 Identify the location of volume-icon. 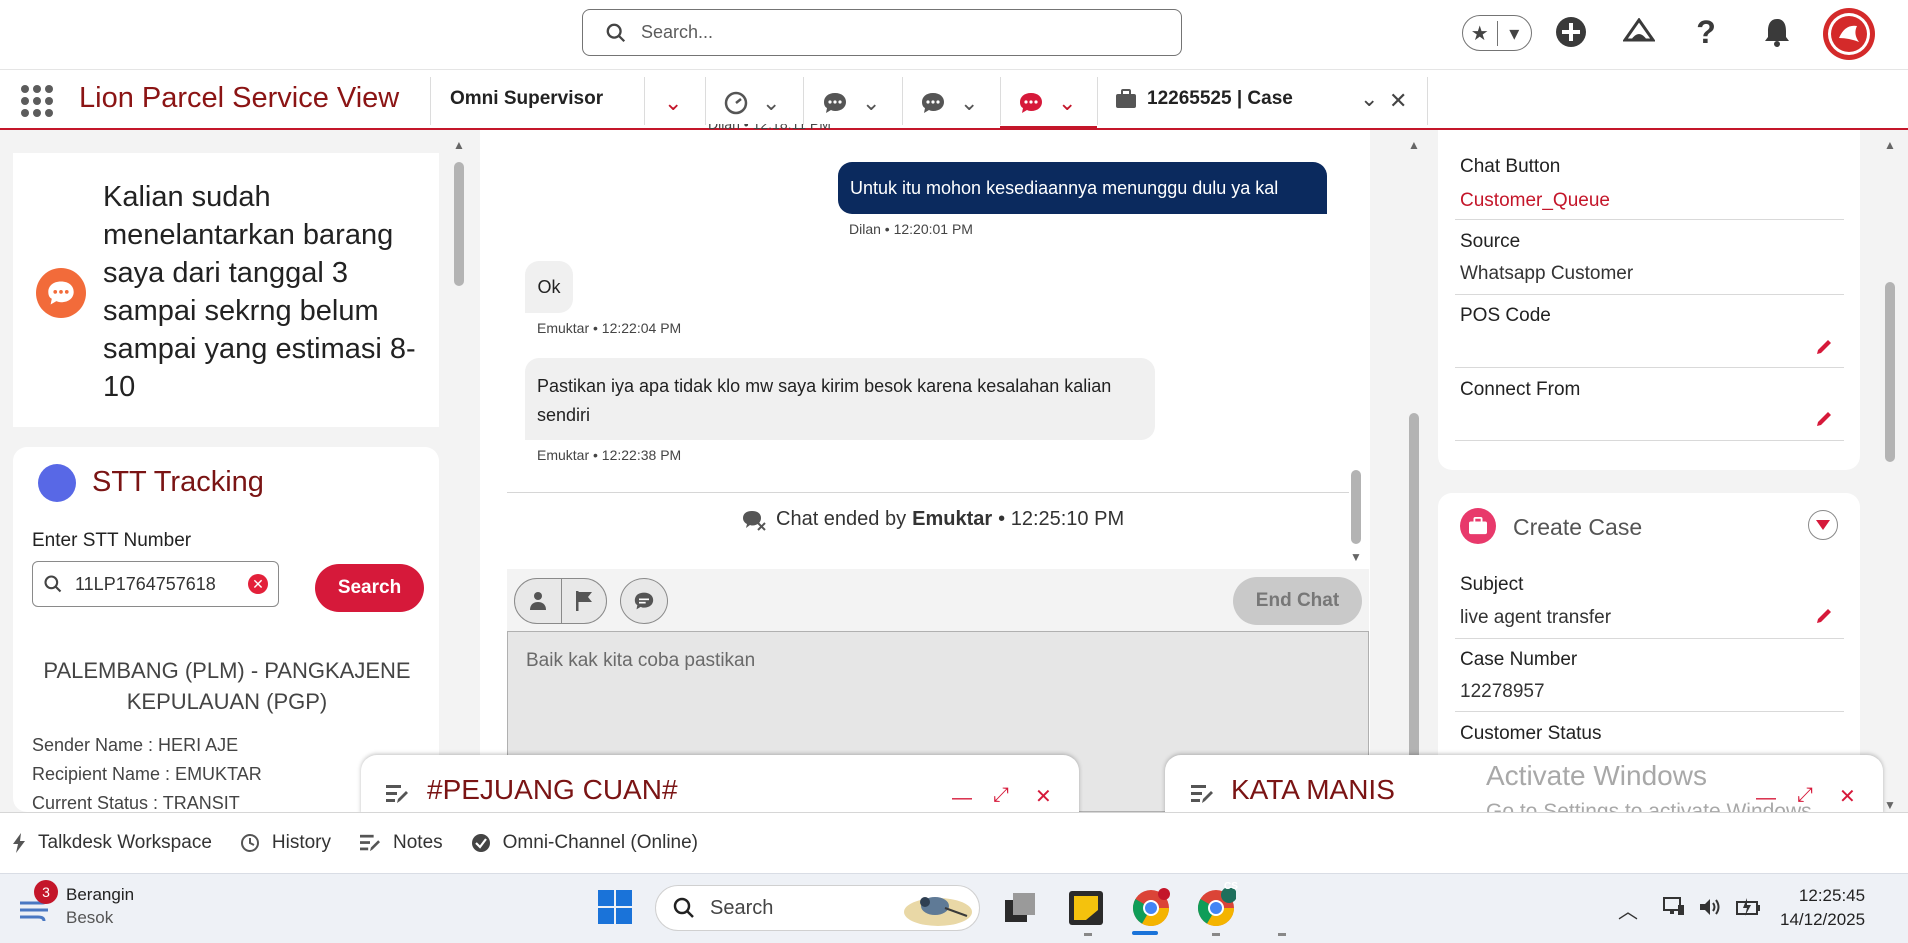
(1710, 907).